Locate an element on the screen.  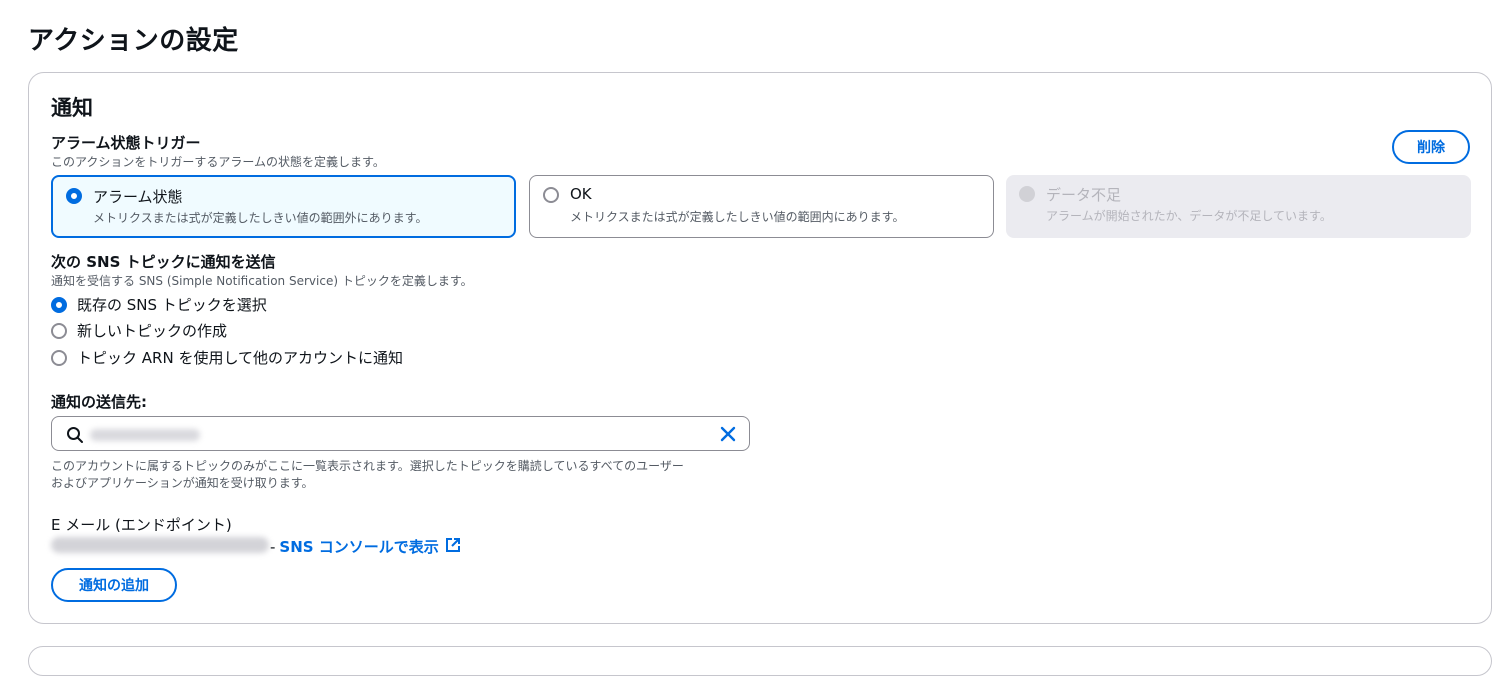
sns-option-arn: トピック ARN を使用して他のアカウントに通知 is located at coordinates (227, 357).